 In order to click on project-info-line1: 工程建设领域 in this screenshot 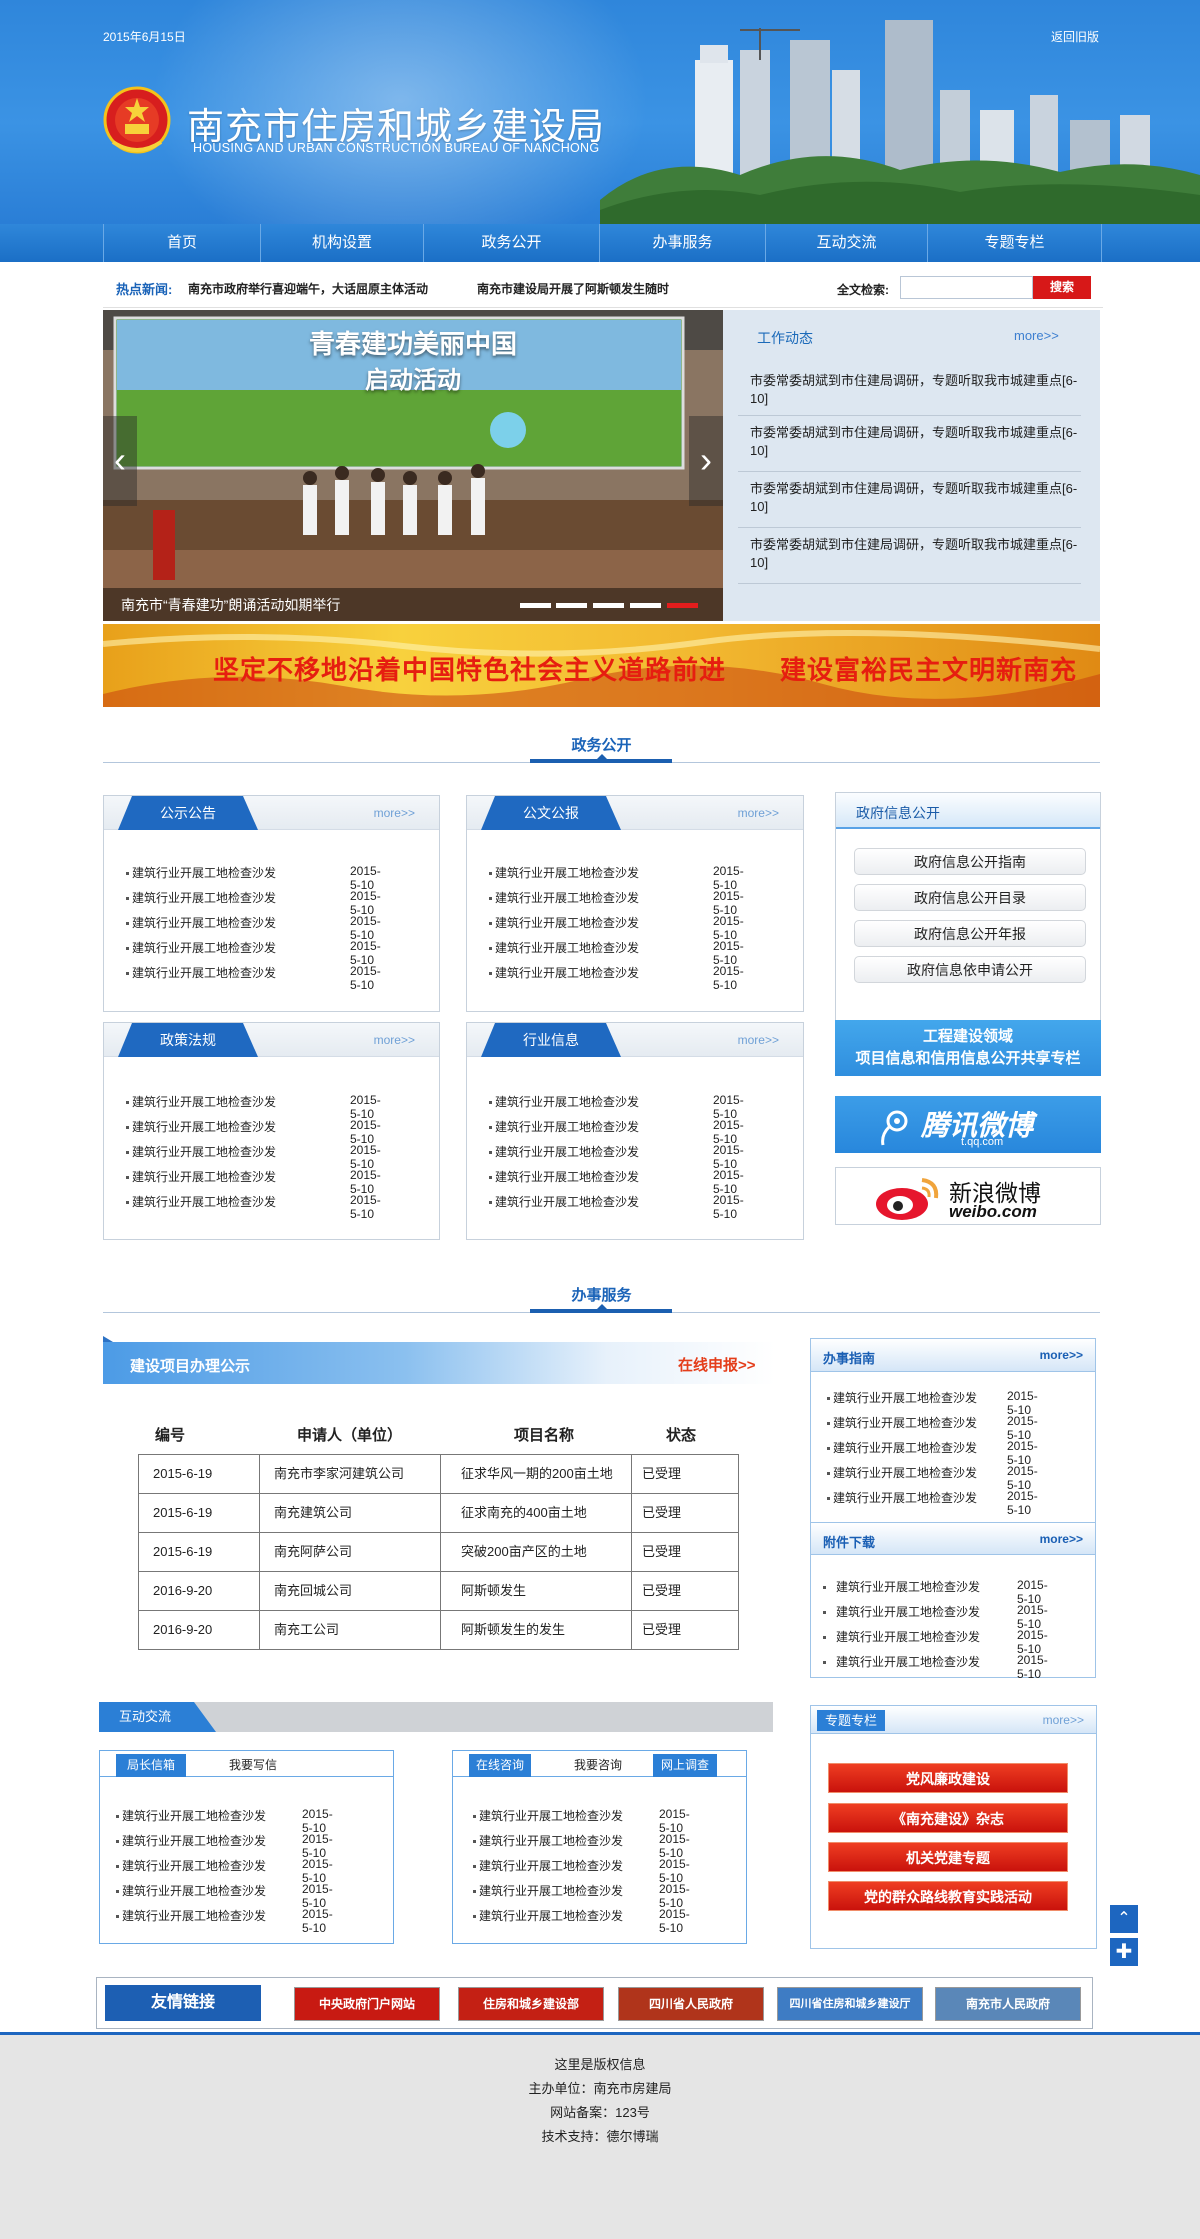, I will do `click(967, 1036)`.